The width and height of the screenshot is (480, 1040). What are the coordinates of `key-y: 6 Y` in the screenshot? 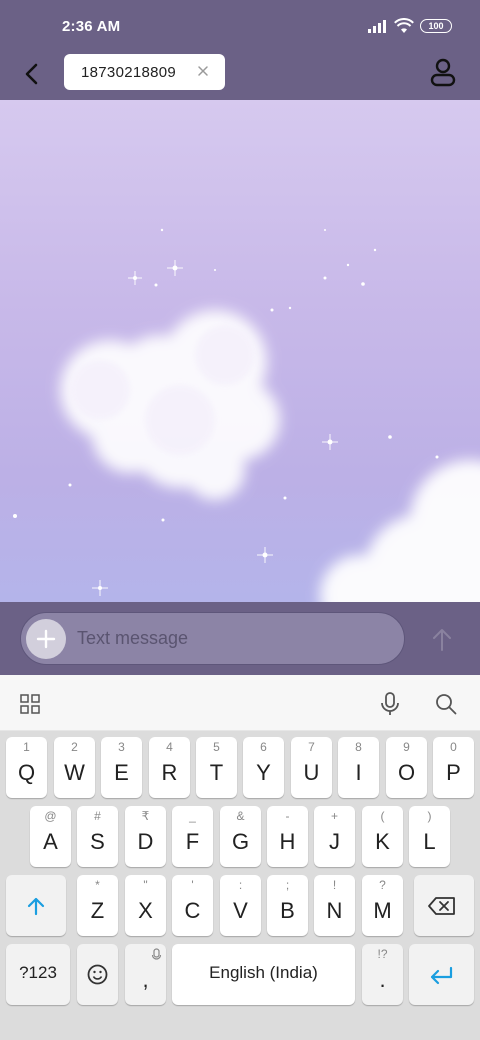 It's located at (263, 767).